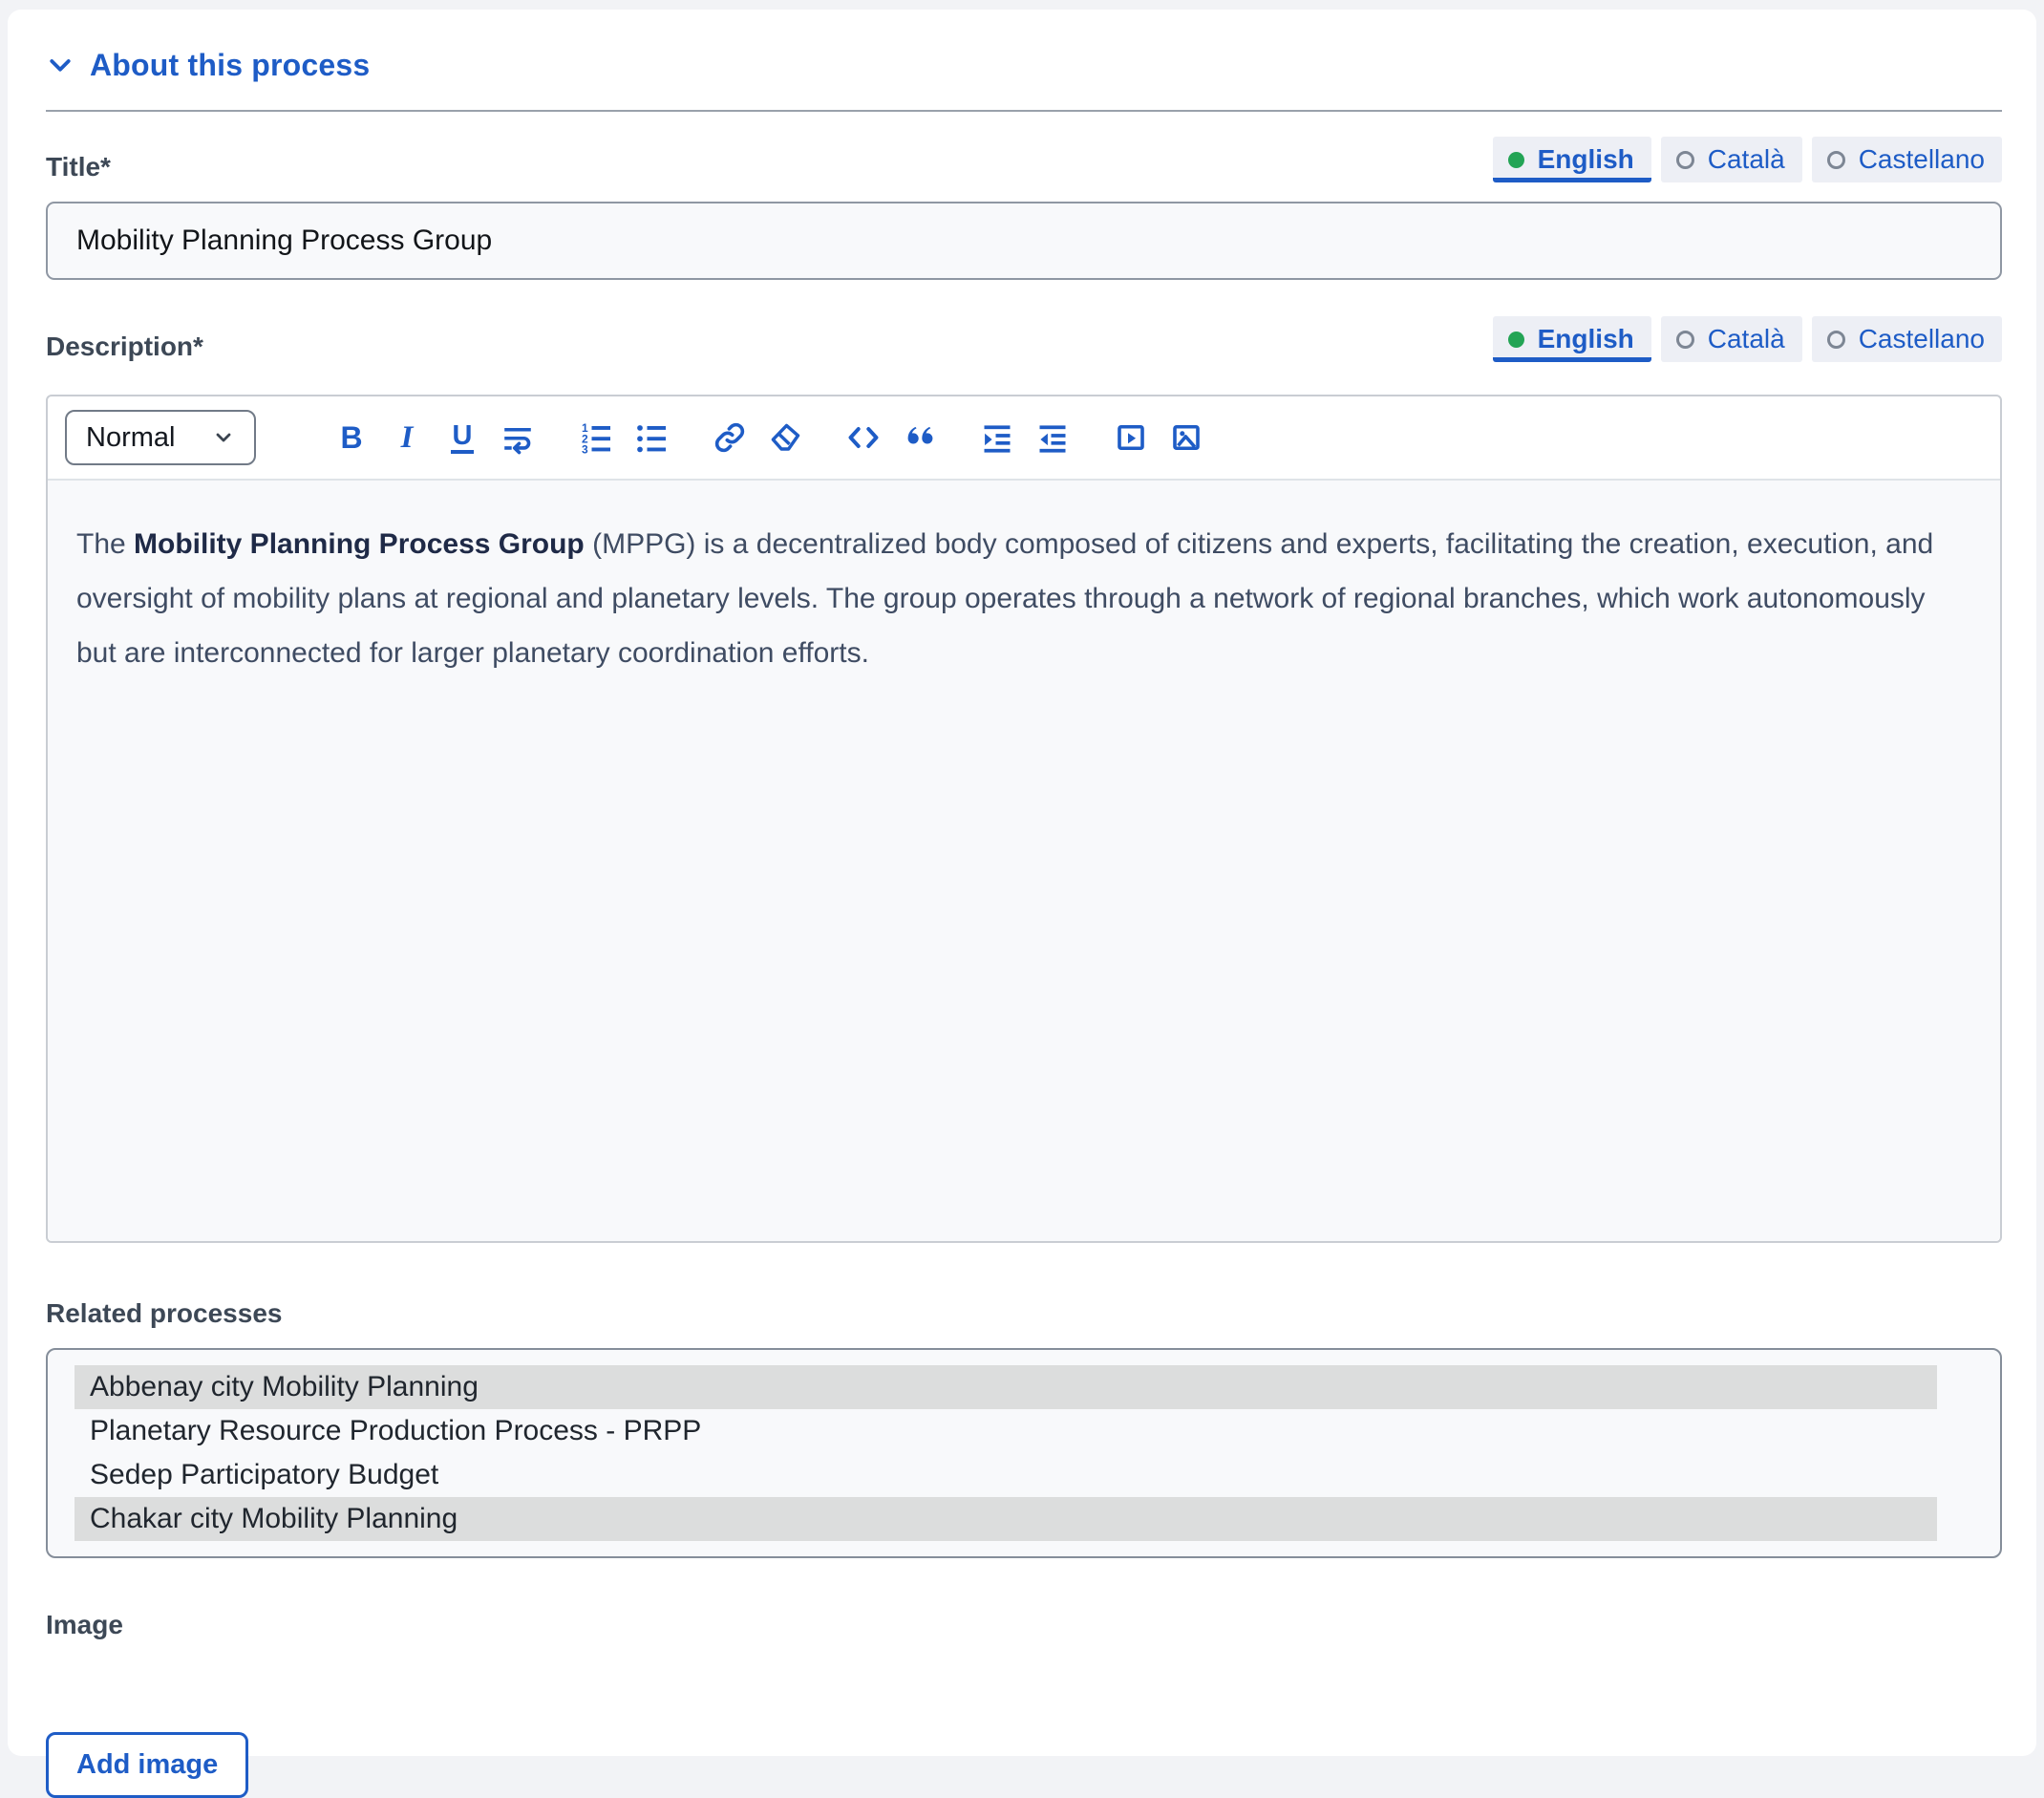 The width and height of the screenshot is (2044, 1798). I want to click on code-button, so click(863, 438).